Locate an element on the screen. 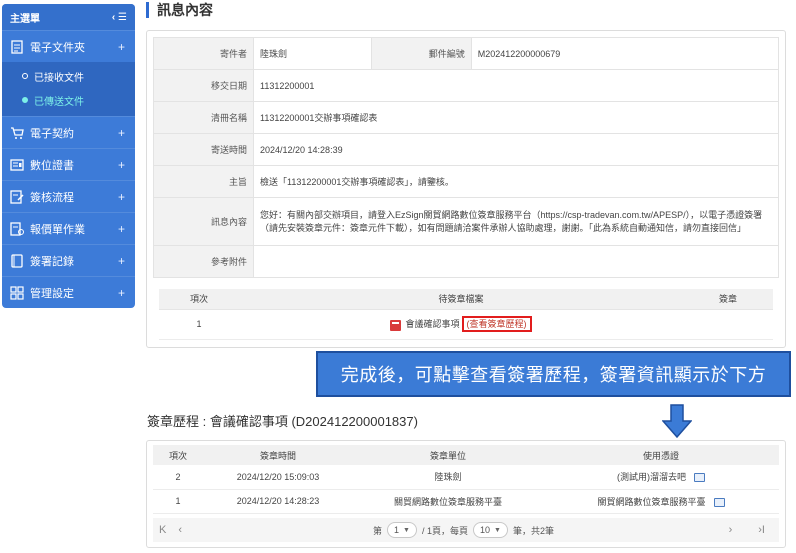  table-row: 參考附件 is located at coordinates (466, 261).